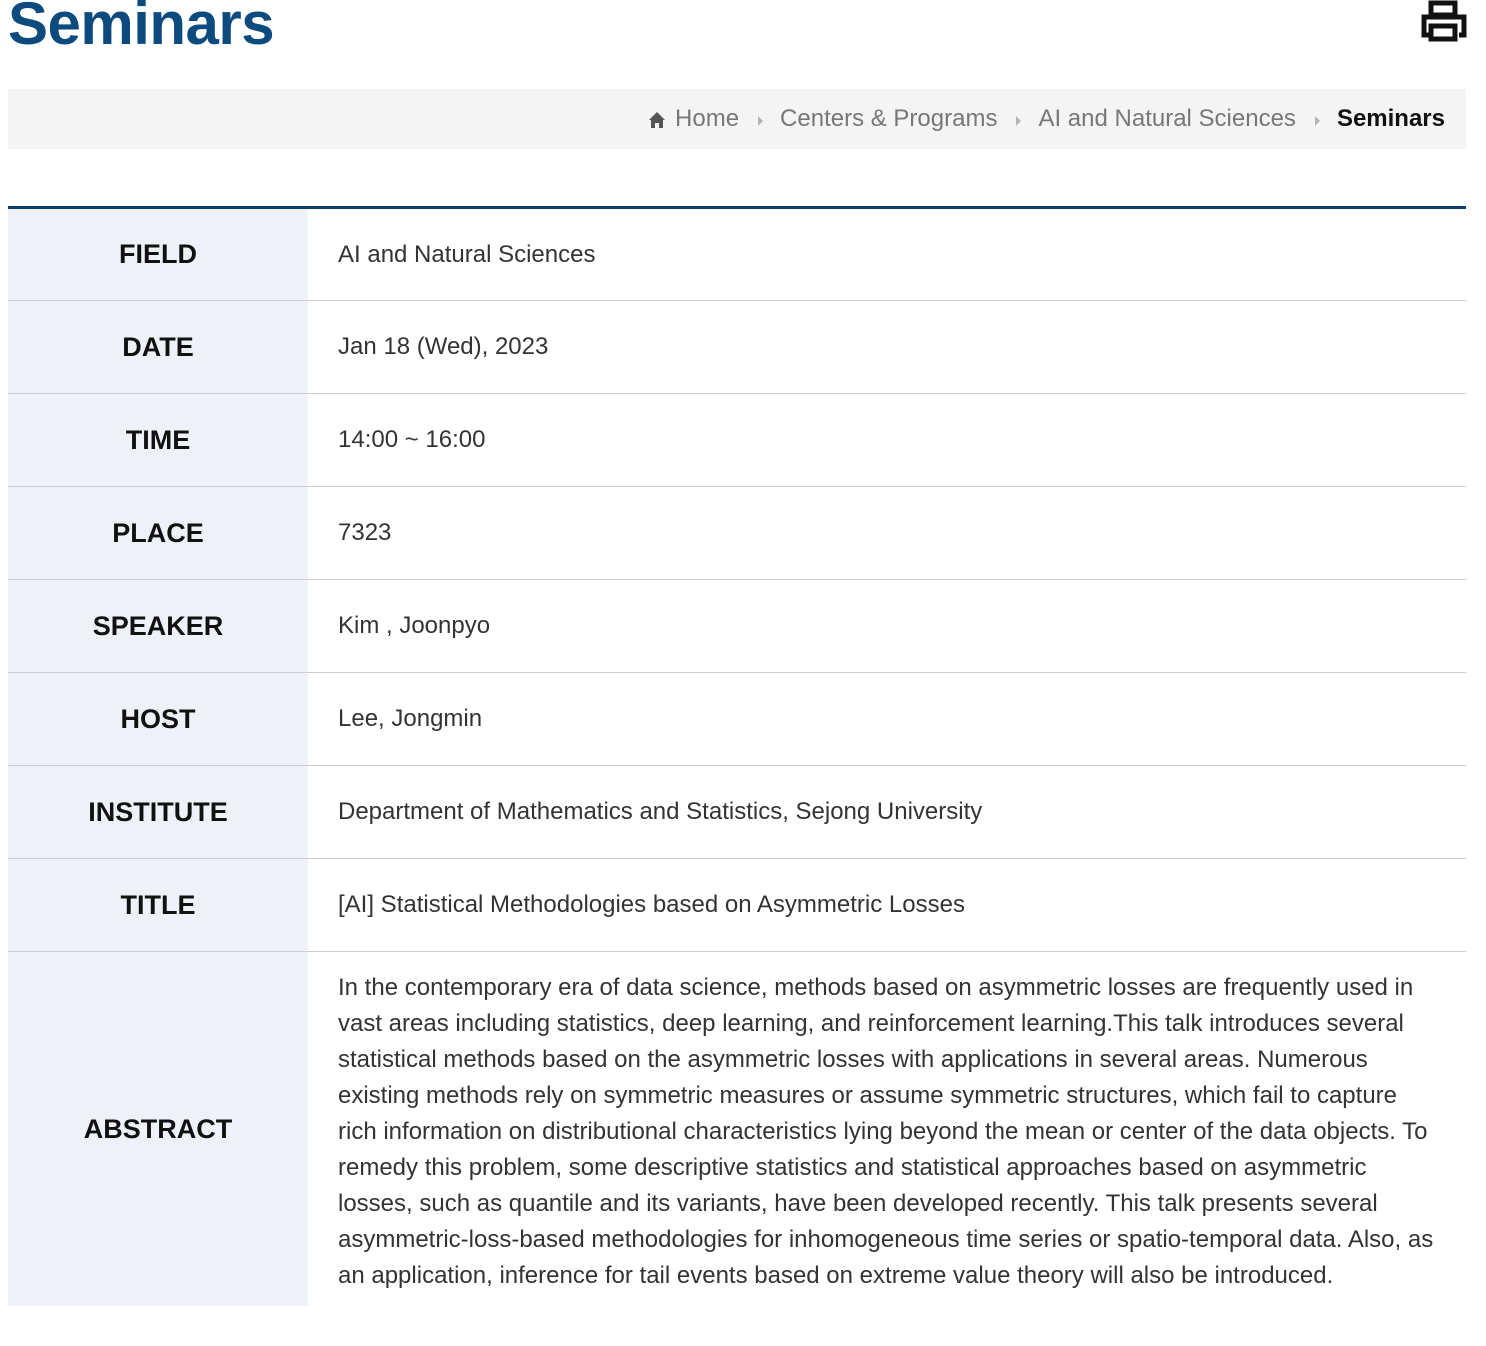  Describe the element at coordinates (158, 812) in the screenshot. I see `row-label-institute: INSTITUTE` at that location.